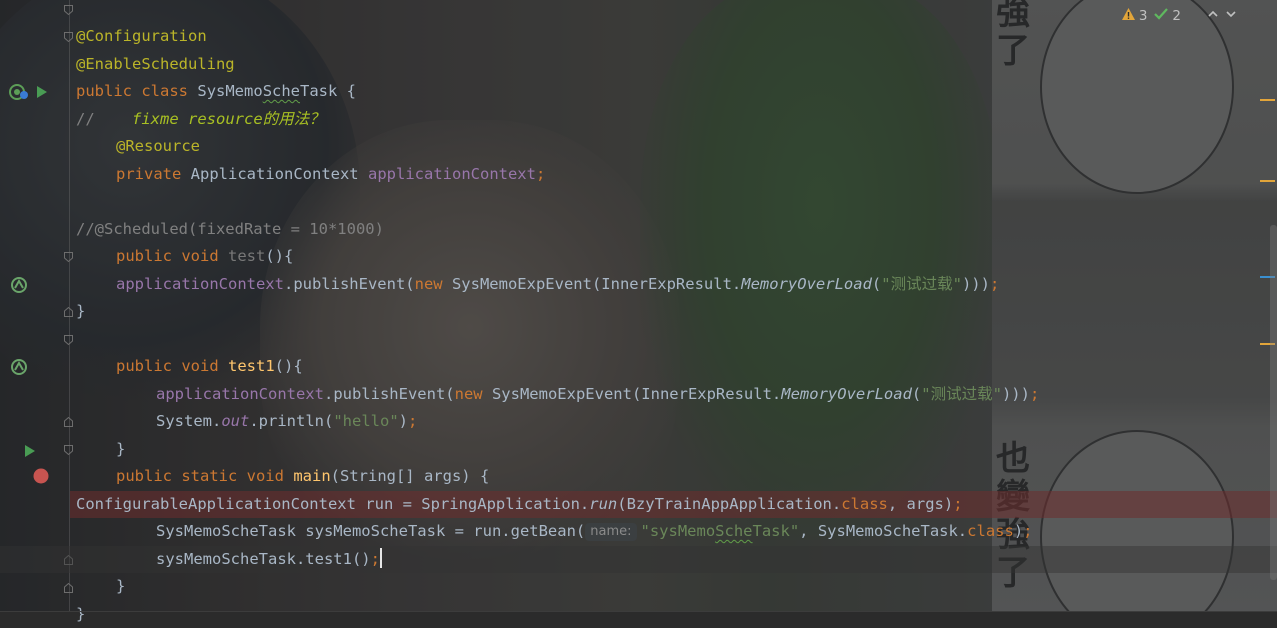  Describe the element at coordinates (275, 174) in the screenshot. I see `type-name: ApplicationContext` at that location.